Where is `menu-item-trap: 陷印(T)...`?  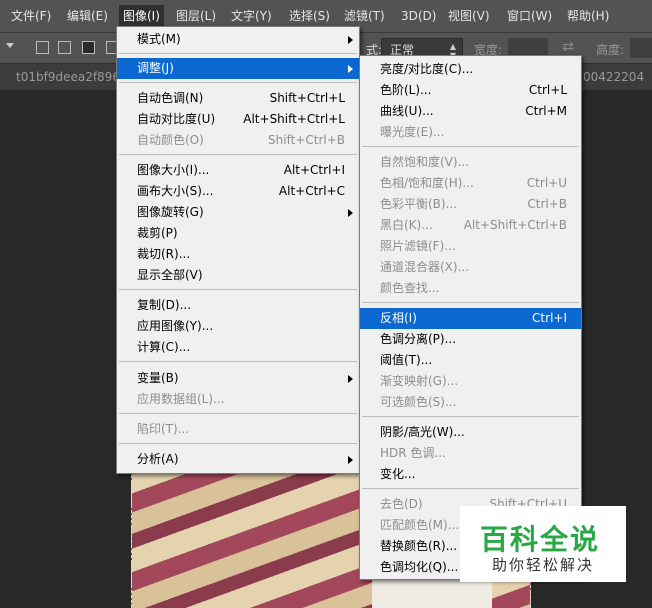
menu-item-trap: 陷印(T)... is located at coordinates (163, 429).